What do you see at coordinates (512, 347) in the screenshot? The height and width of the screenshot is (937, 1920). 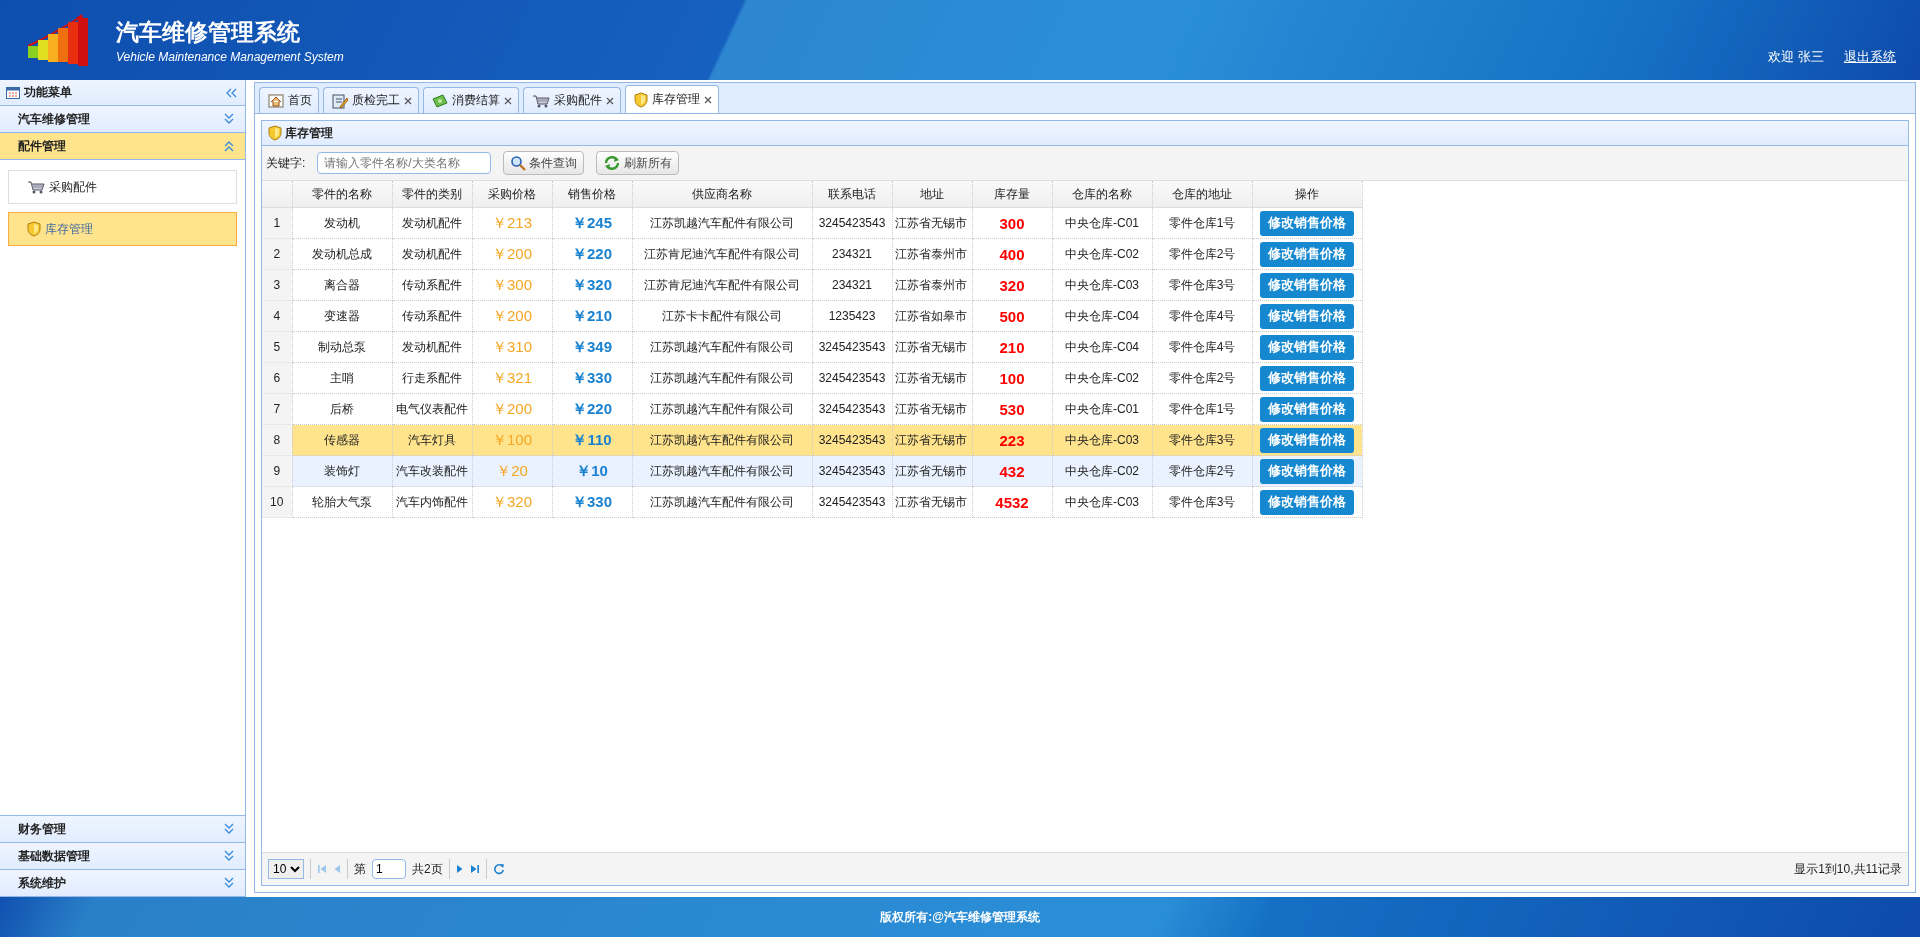 I see `table-cell: ￥310` at bounding box center [512, 347].